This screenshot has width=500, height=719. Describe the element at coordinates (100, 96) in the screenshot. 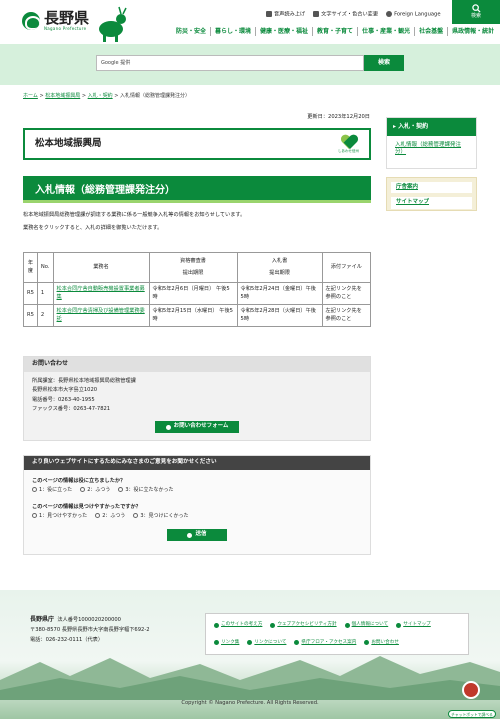

I see `breadcrumb-bidding: 入札・契約` at that location.